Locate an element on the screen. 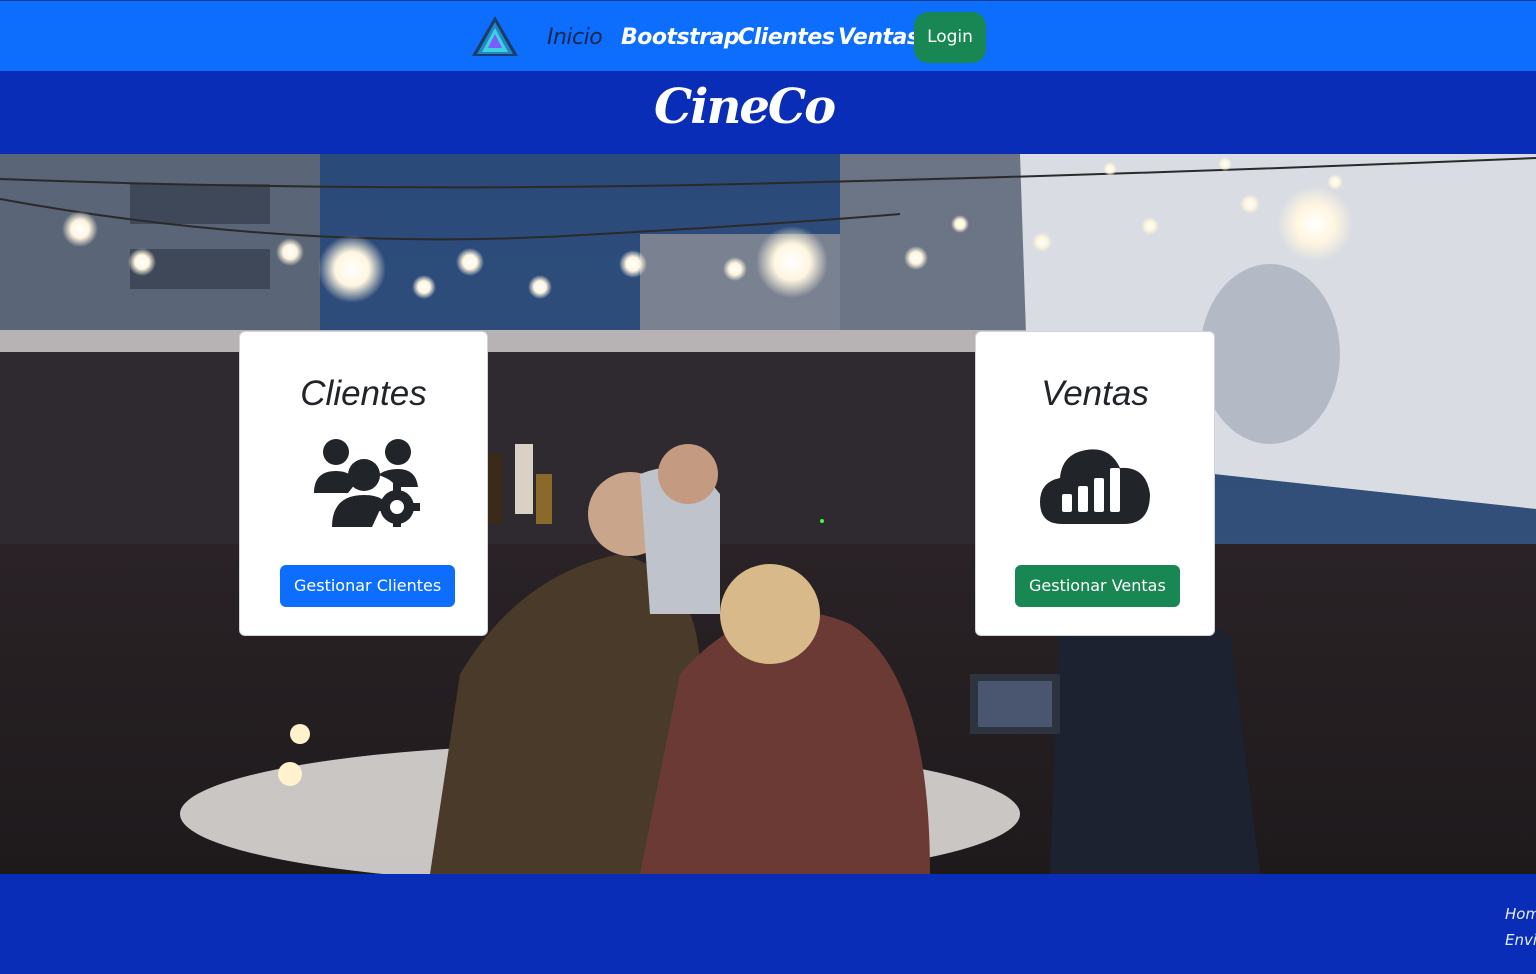 This screenshot has height=974, width=1536. ventas-card-title: Ventas is located at coordinates (1095, 393).